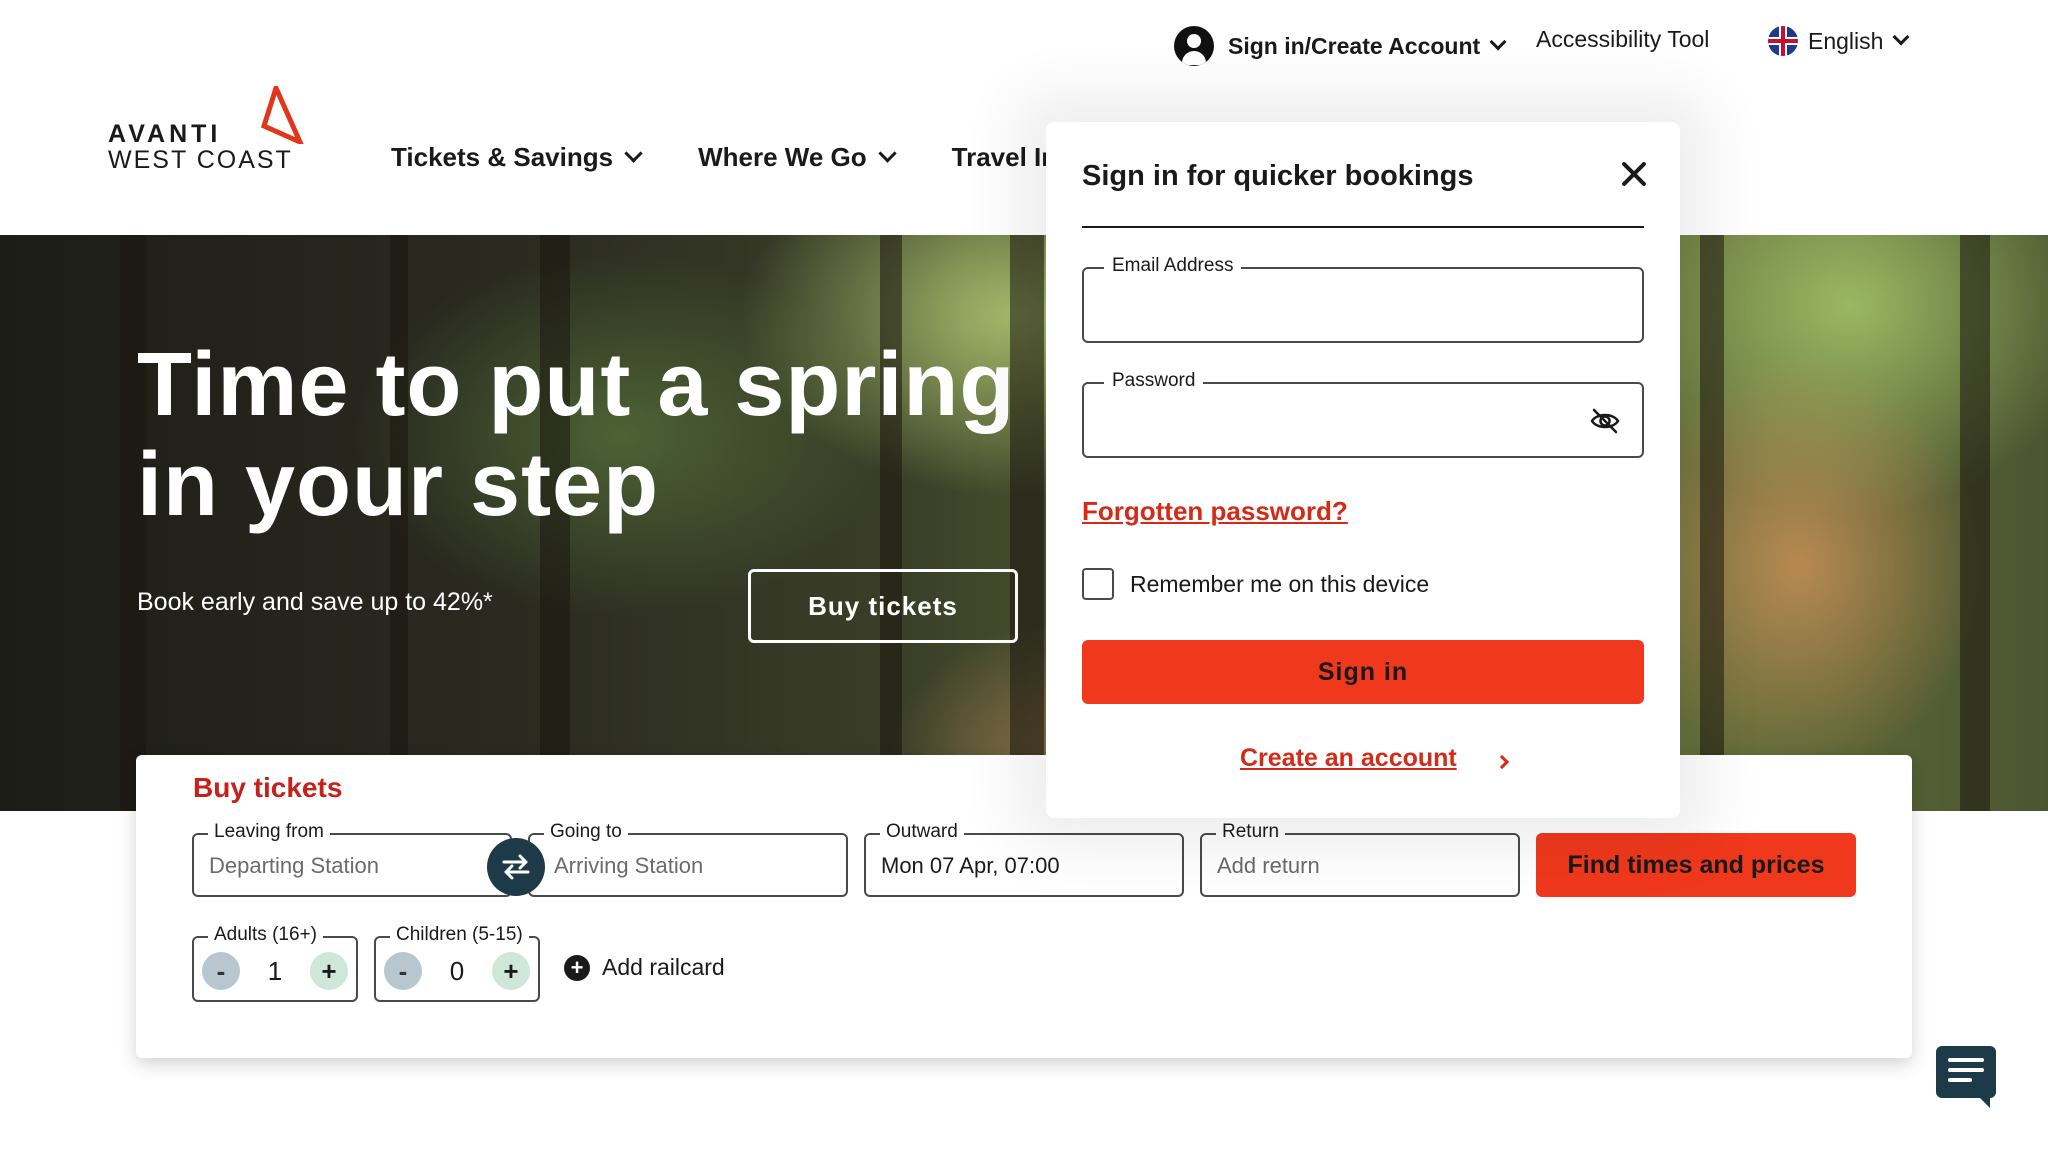 The height and width of the screenshot is (1152, 2048). Describe the element at coordinates (275, 963) in the screenshot. I see `adults-stepper: Adults (16+) - 1 +` at that location.